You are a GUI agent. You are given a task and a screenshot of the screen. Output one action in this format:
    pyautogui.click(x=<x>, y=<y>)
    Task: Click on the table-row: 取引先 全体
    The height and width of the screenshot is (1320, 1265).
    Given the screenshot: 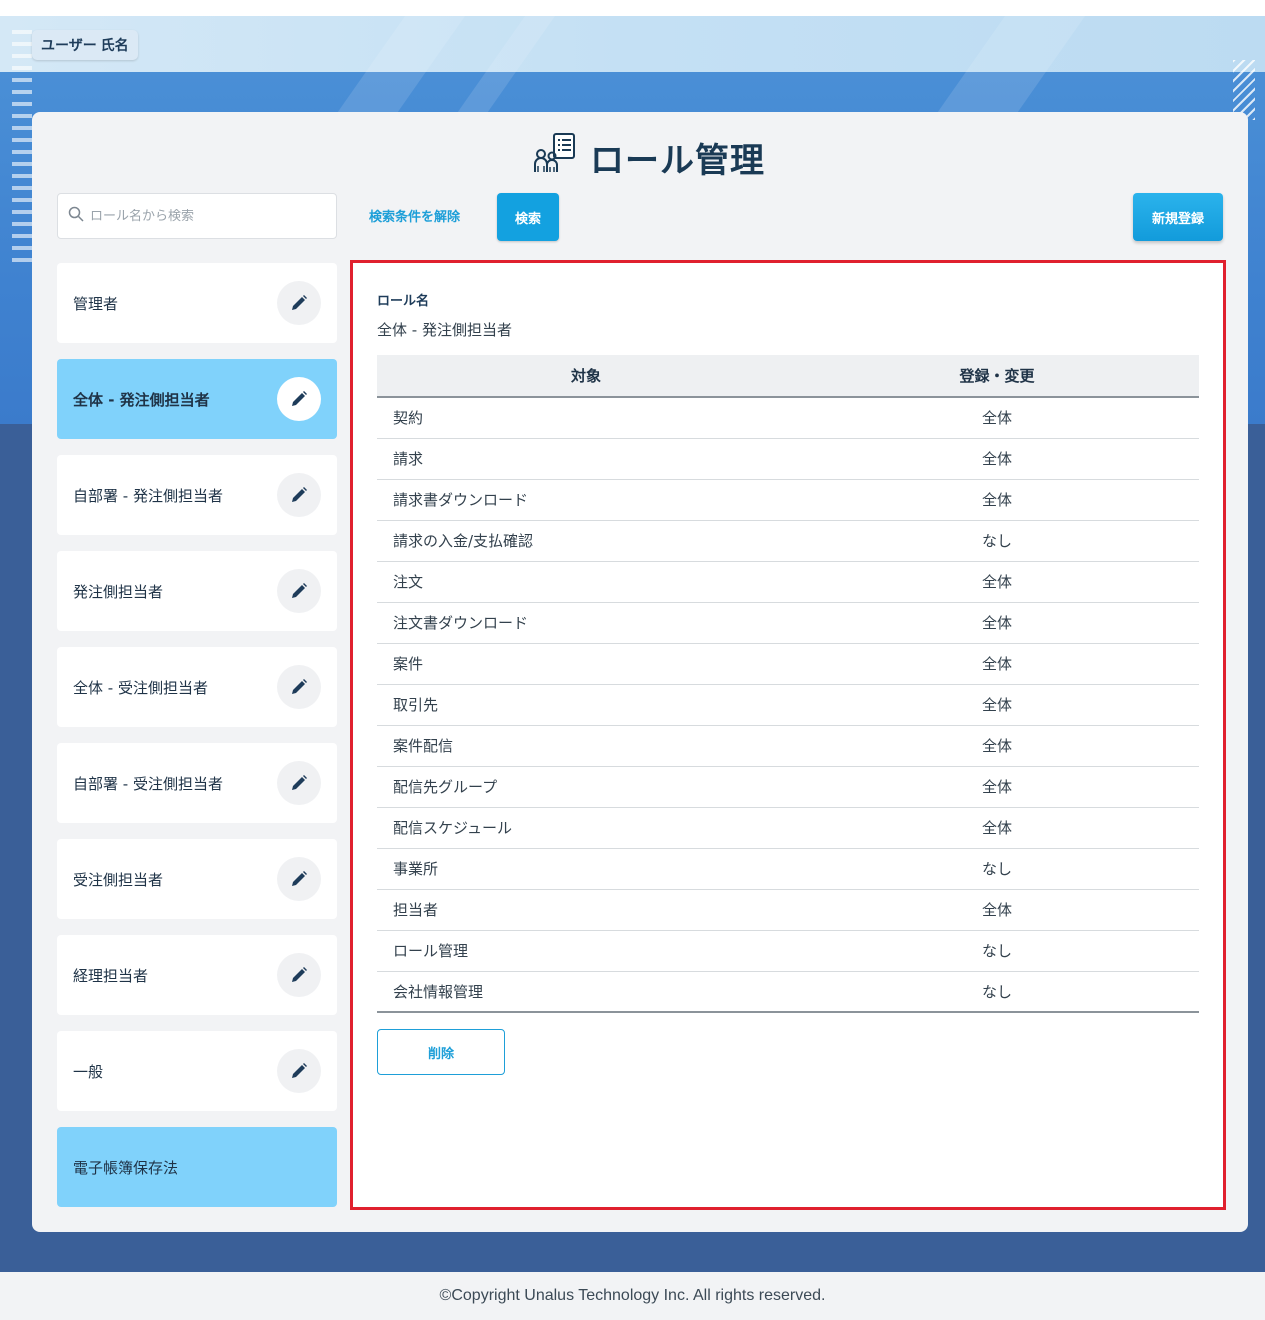 What is the action you would take?
    pyautogui.click(x=788, y=705)
    